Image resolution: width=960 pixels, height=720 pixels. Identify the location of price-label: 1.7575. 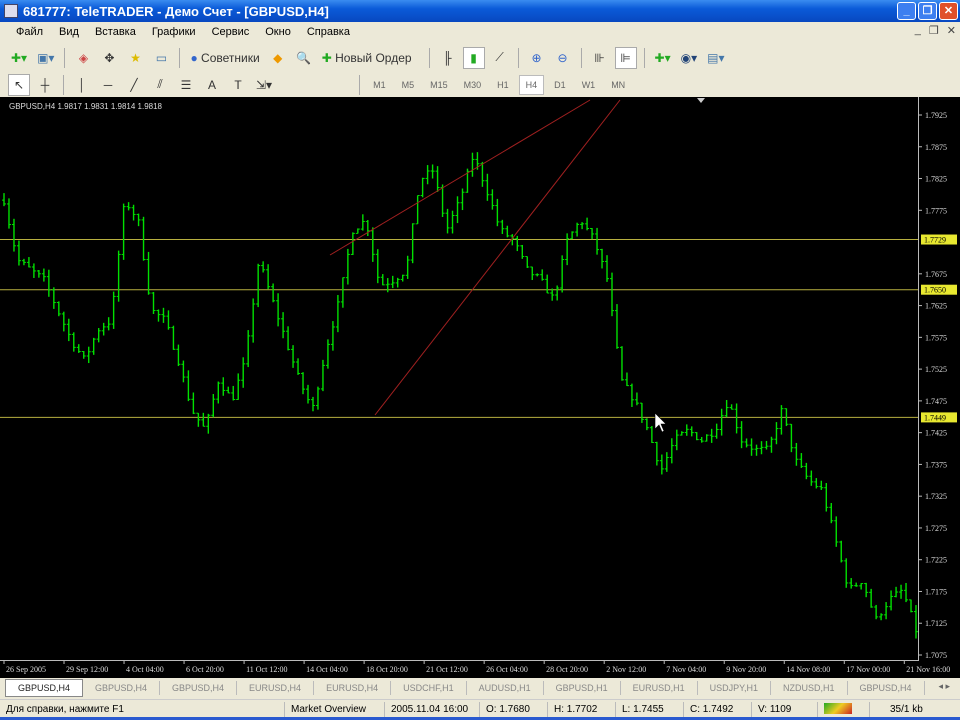
(936, 337).